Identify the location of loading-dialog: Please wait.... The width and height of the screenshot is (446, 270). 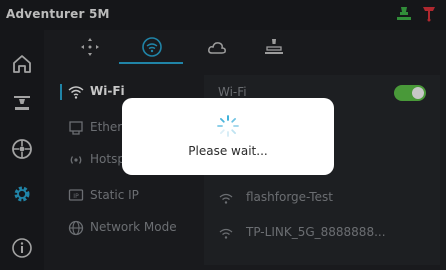
(228, 136).